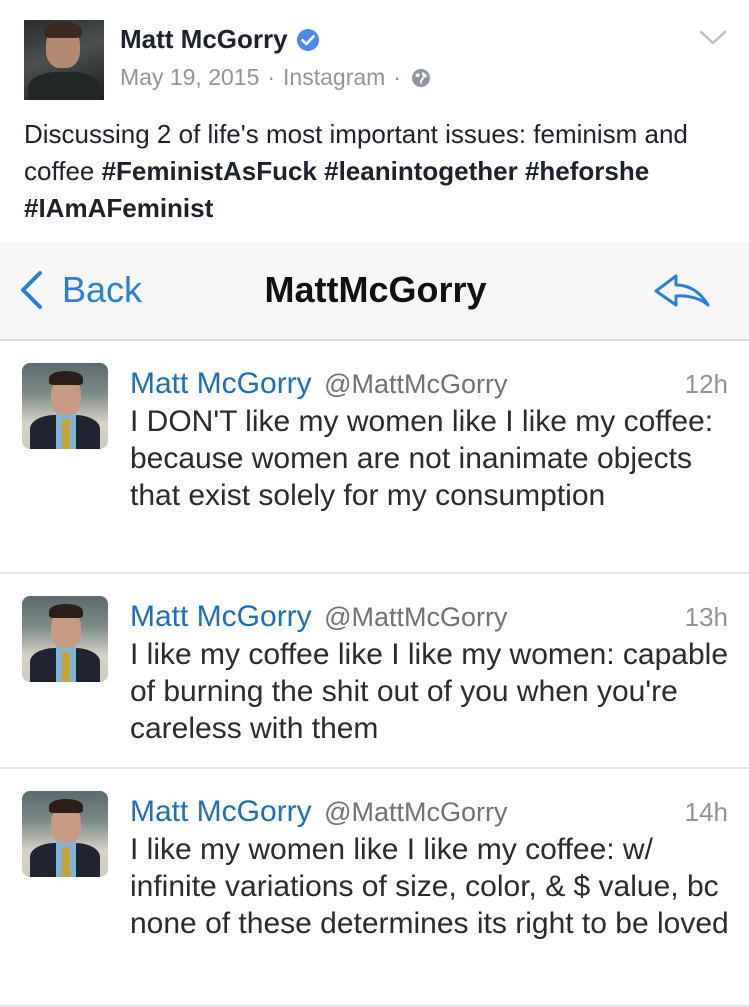 The width and height of the screenshot is (749, 1007). Describe the element at coordinates (374, 56) in the screenshot. I see `post-header: Matt McGorry May 19, 2015 · Instagram ·` at that location.